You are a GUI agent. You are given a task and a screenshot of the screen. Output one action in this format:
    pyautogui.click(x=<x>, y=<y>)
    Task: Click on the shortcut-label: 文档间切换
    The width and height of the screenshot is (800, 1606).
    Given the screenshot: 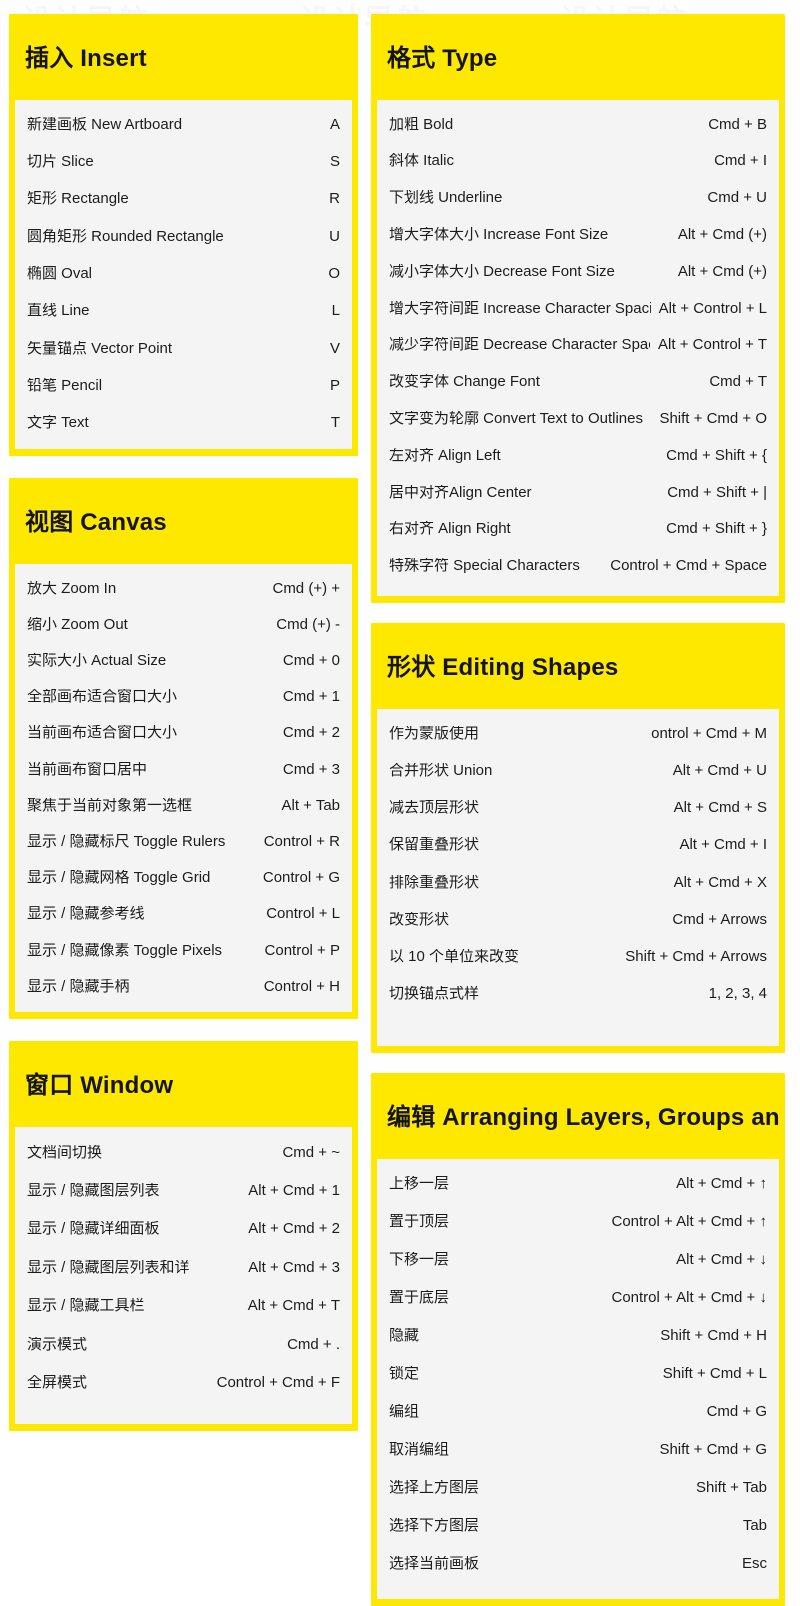 What is the action you would take?
    pyautogui.click(x=65, y=1152)
    